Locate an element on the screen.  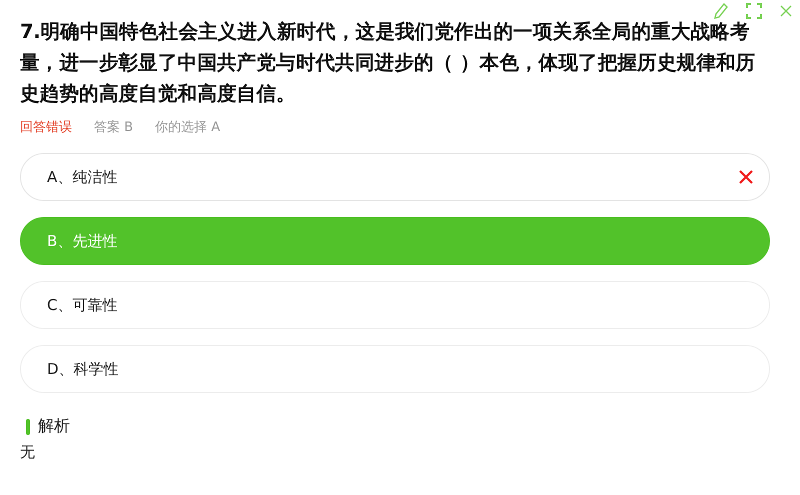
verdict-label: 回答错误 is located at coordinates (46, 127).